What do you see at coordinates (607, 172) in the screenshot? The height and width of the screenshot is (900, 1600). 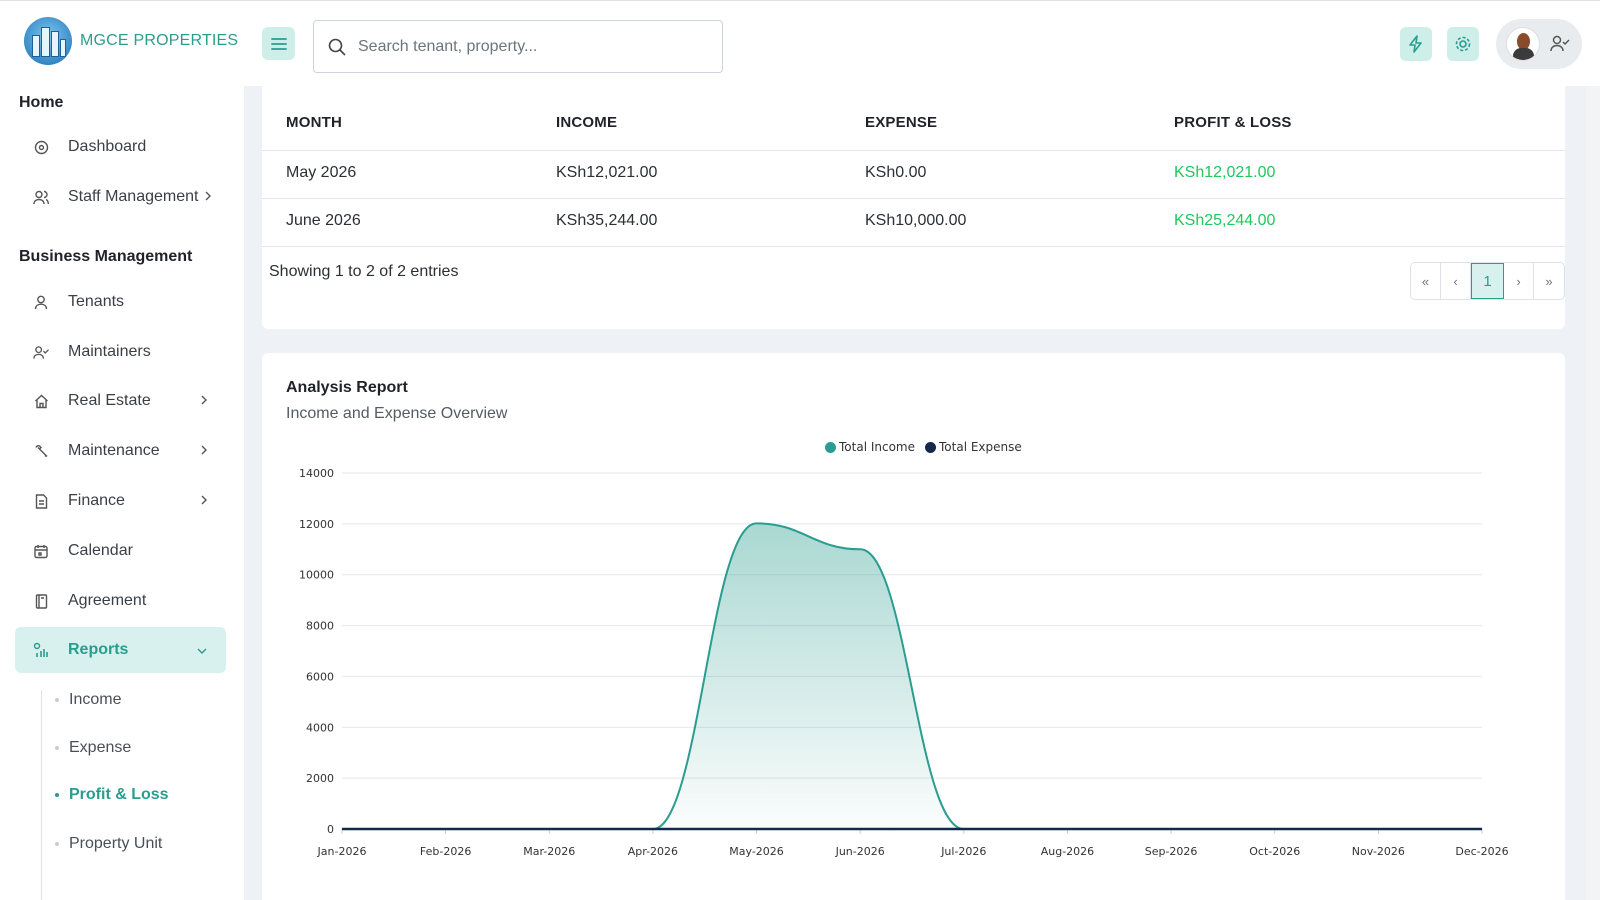 I see `cell-income: KSh12,021.00` at bounding box center [607, 172].